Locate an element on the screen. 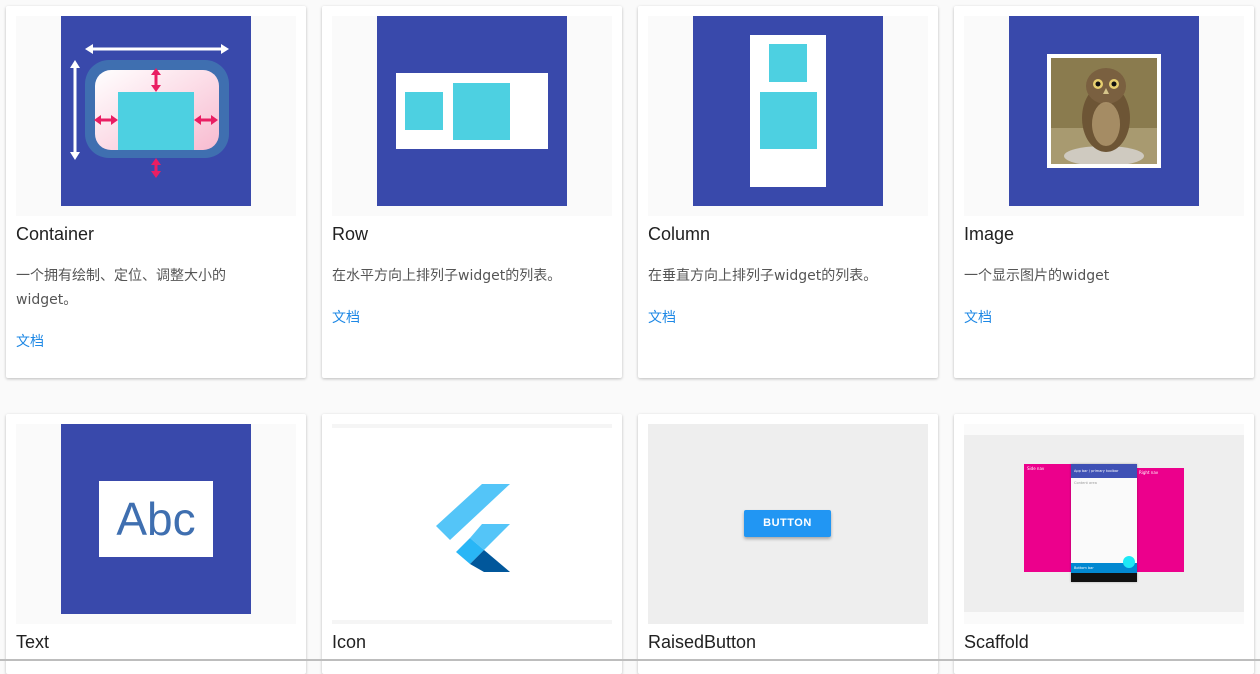  abc-sample-text: Abc is located at coordinates (156, 519).